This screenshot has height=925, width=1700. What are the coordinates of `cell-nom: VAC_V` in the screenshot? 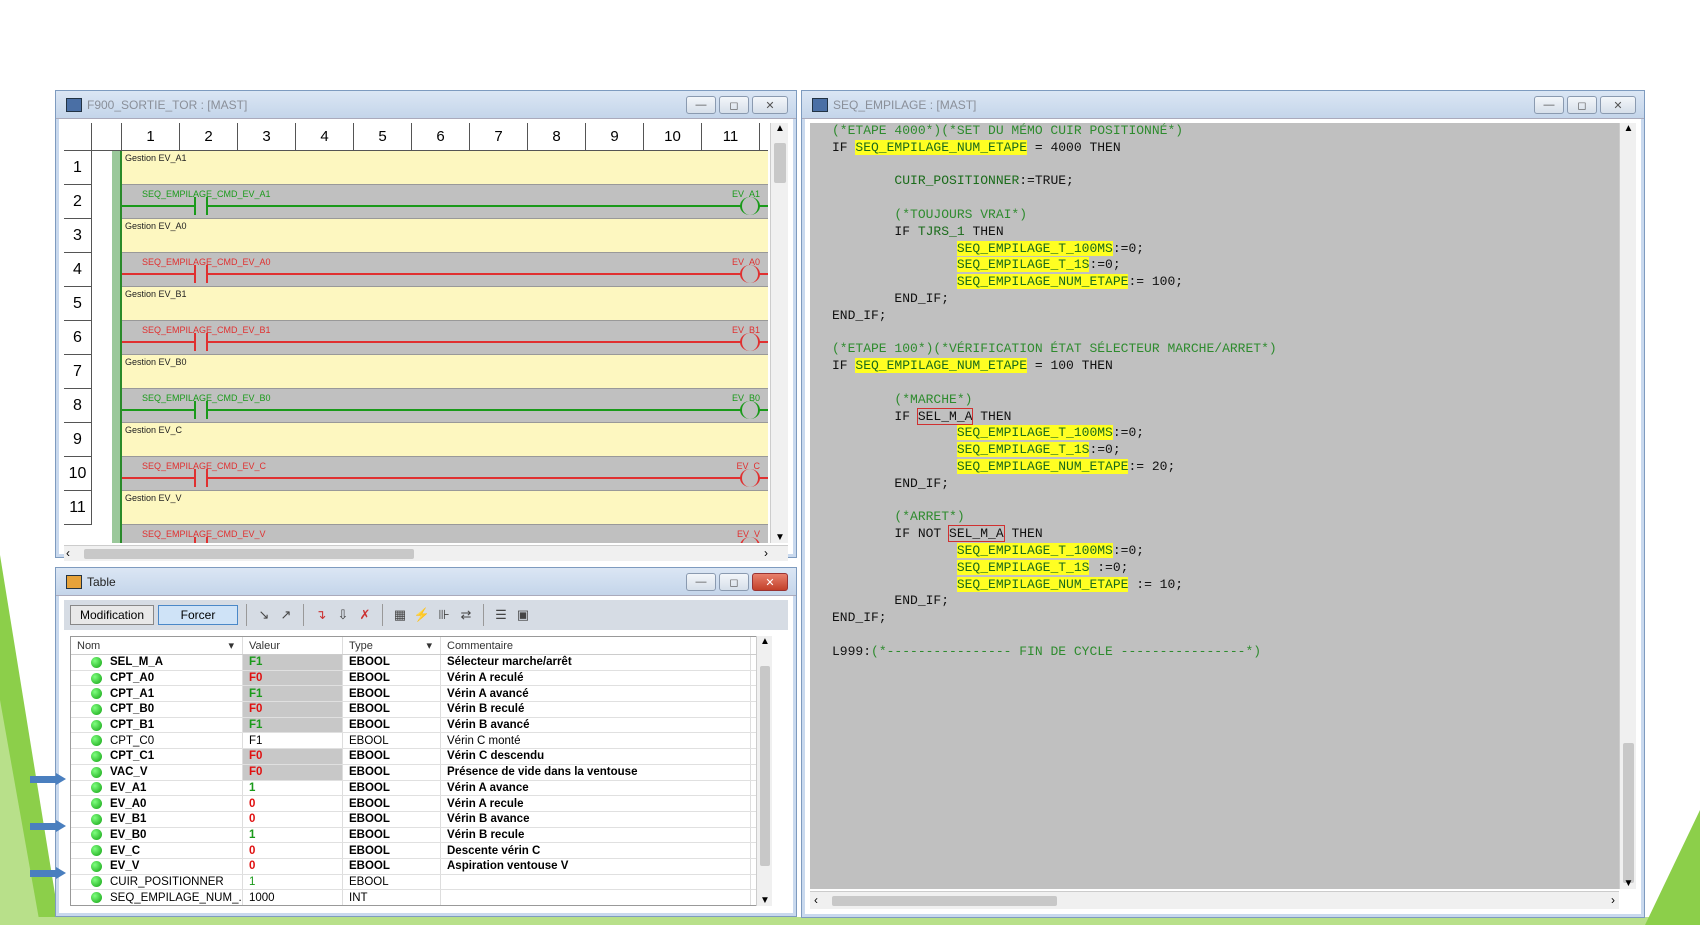 It's located at (157, 772).